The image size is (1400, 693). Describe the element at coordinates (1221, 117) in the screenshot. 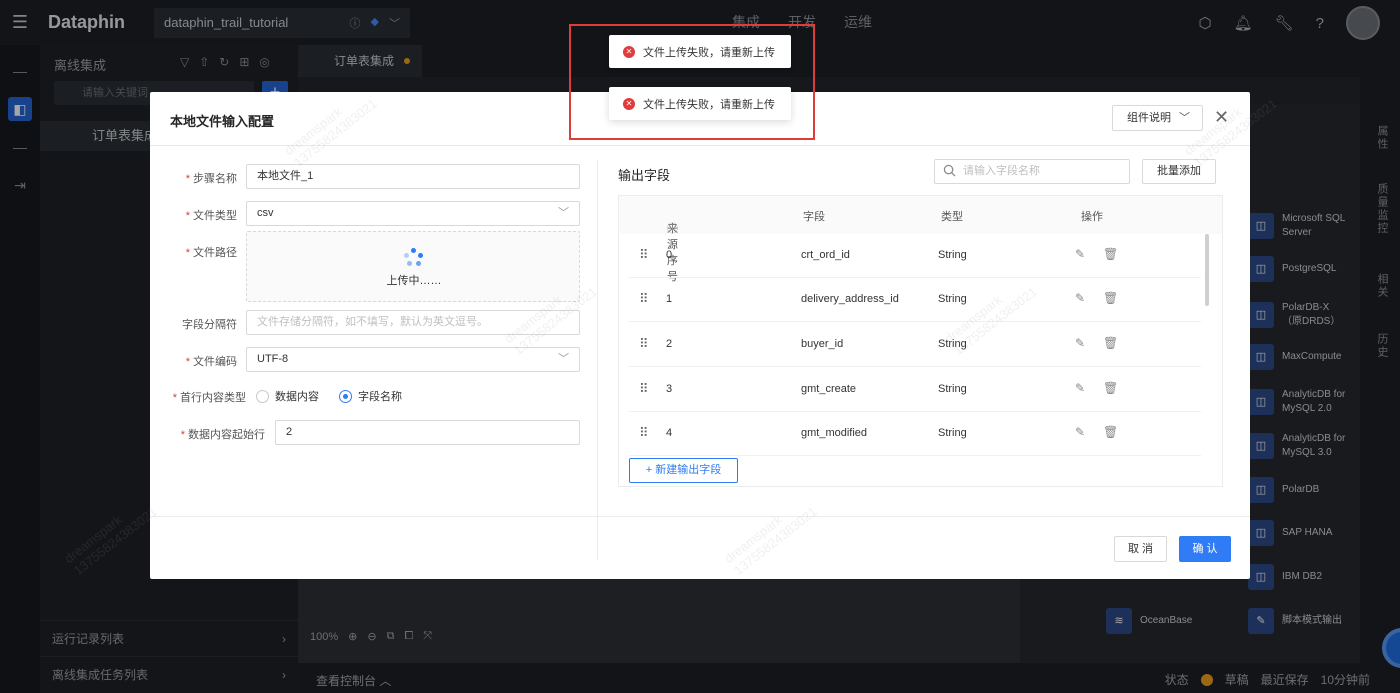

I see `close-icon: ✕` at that location.